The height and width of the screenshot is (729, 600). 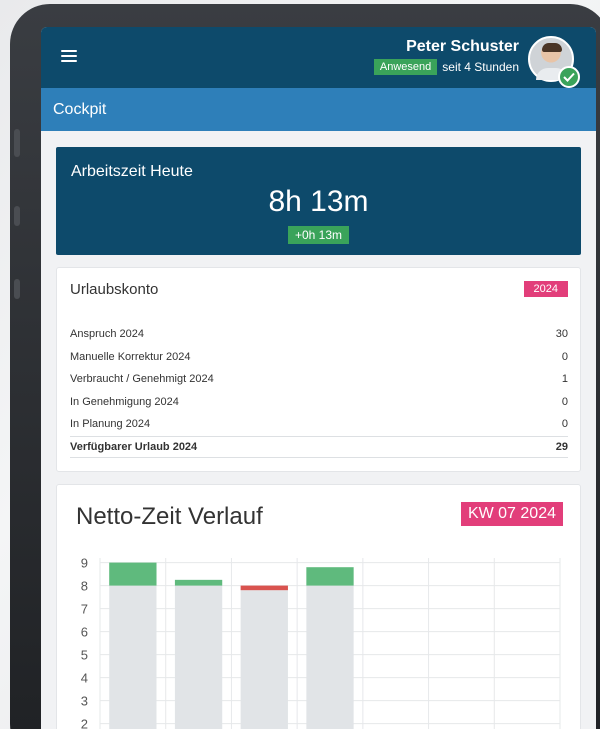 I want to click on y-tick-label: 9, so click(x=84, y=563).